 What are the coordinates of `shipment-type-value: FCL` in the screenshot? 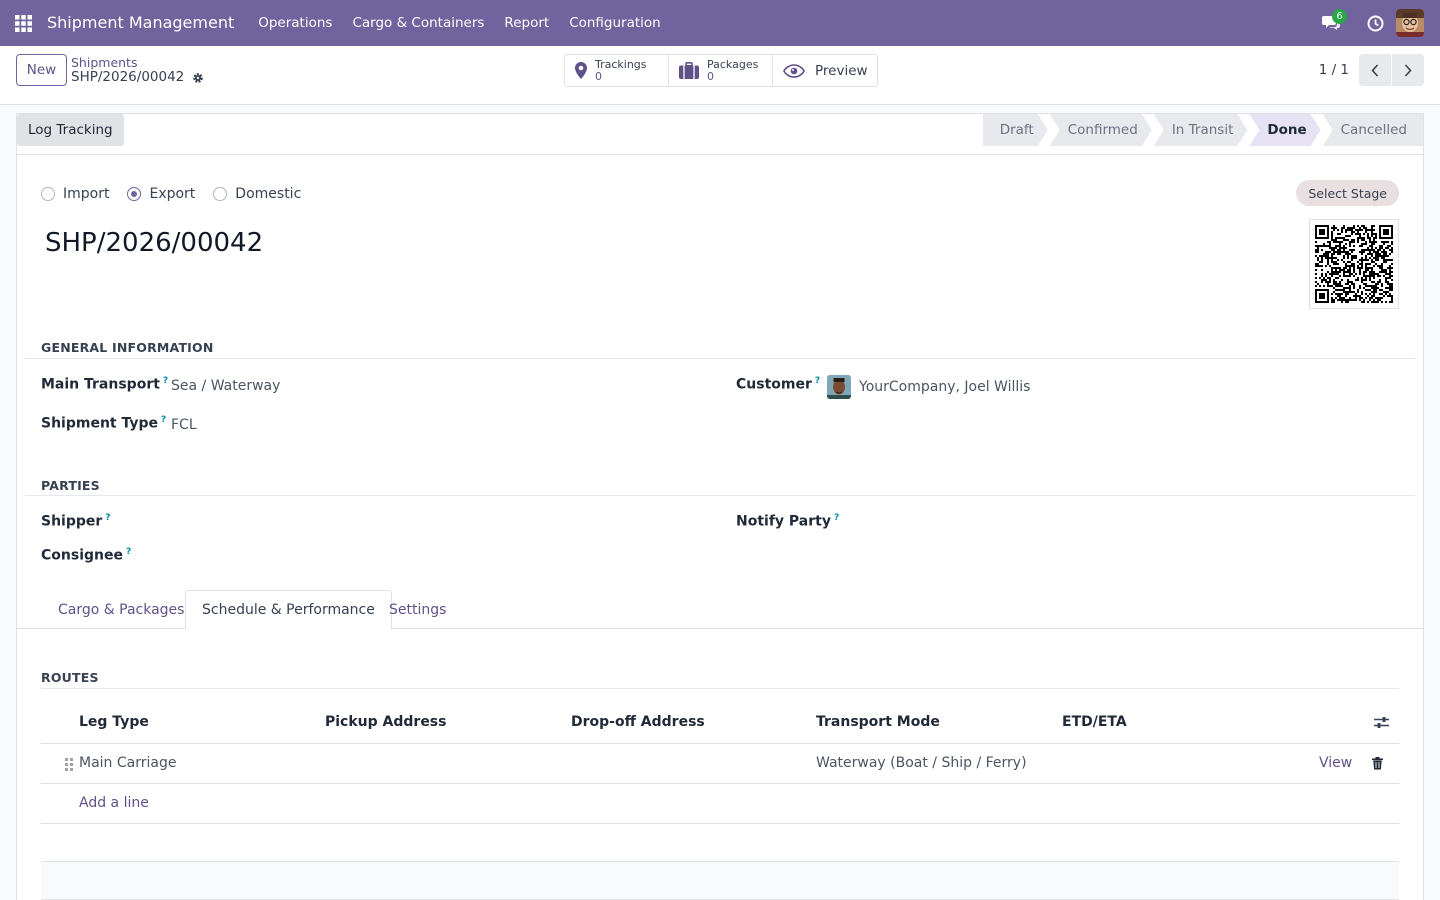 It's located at (184, 425).